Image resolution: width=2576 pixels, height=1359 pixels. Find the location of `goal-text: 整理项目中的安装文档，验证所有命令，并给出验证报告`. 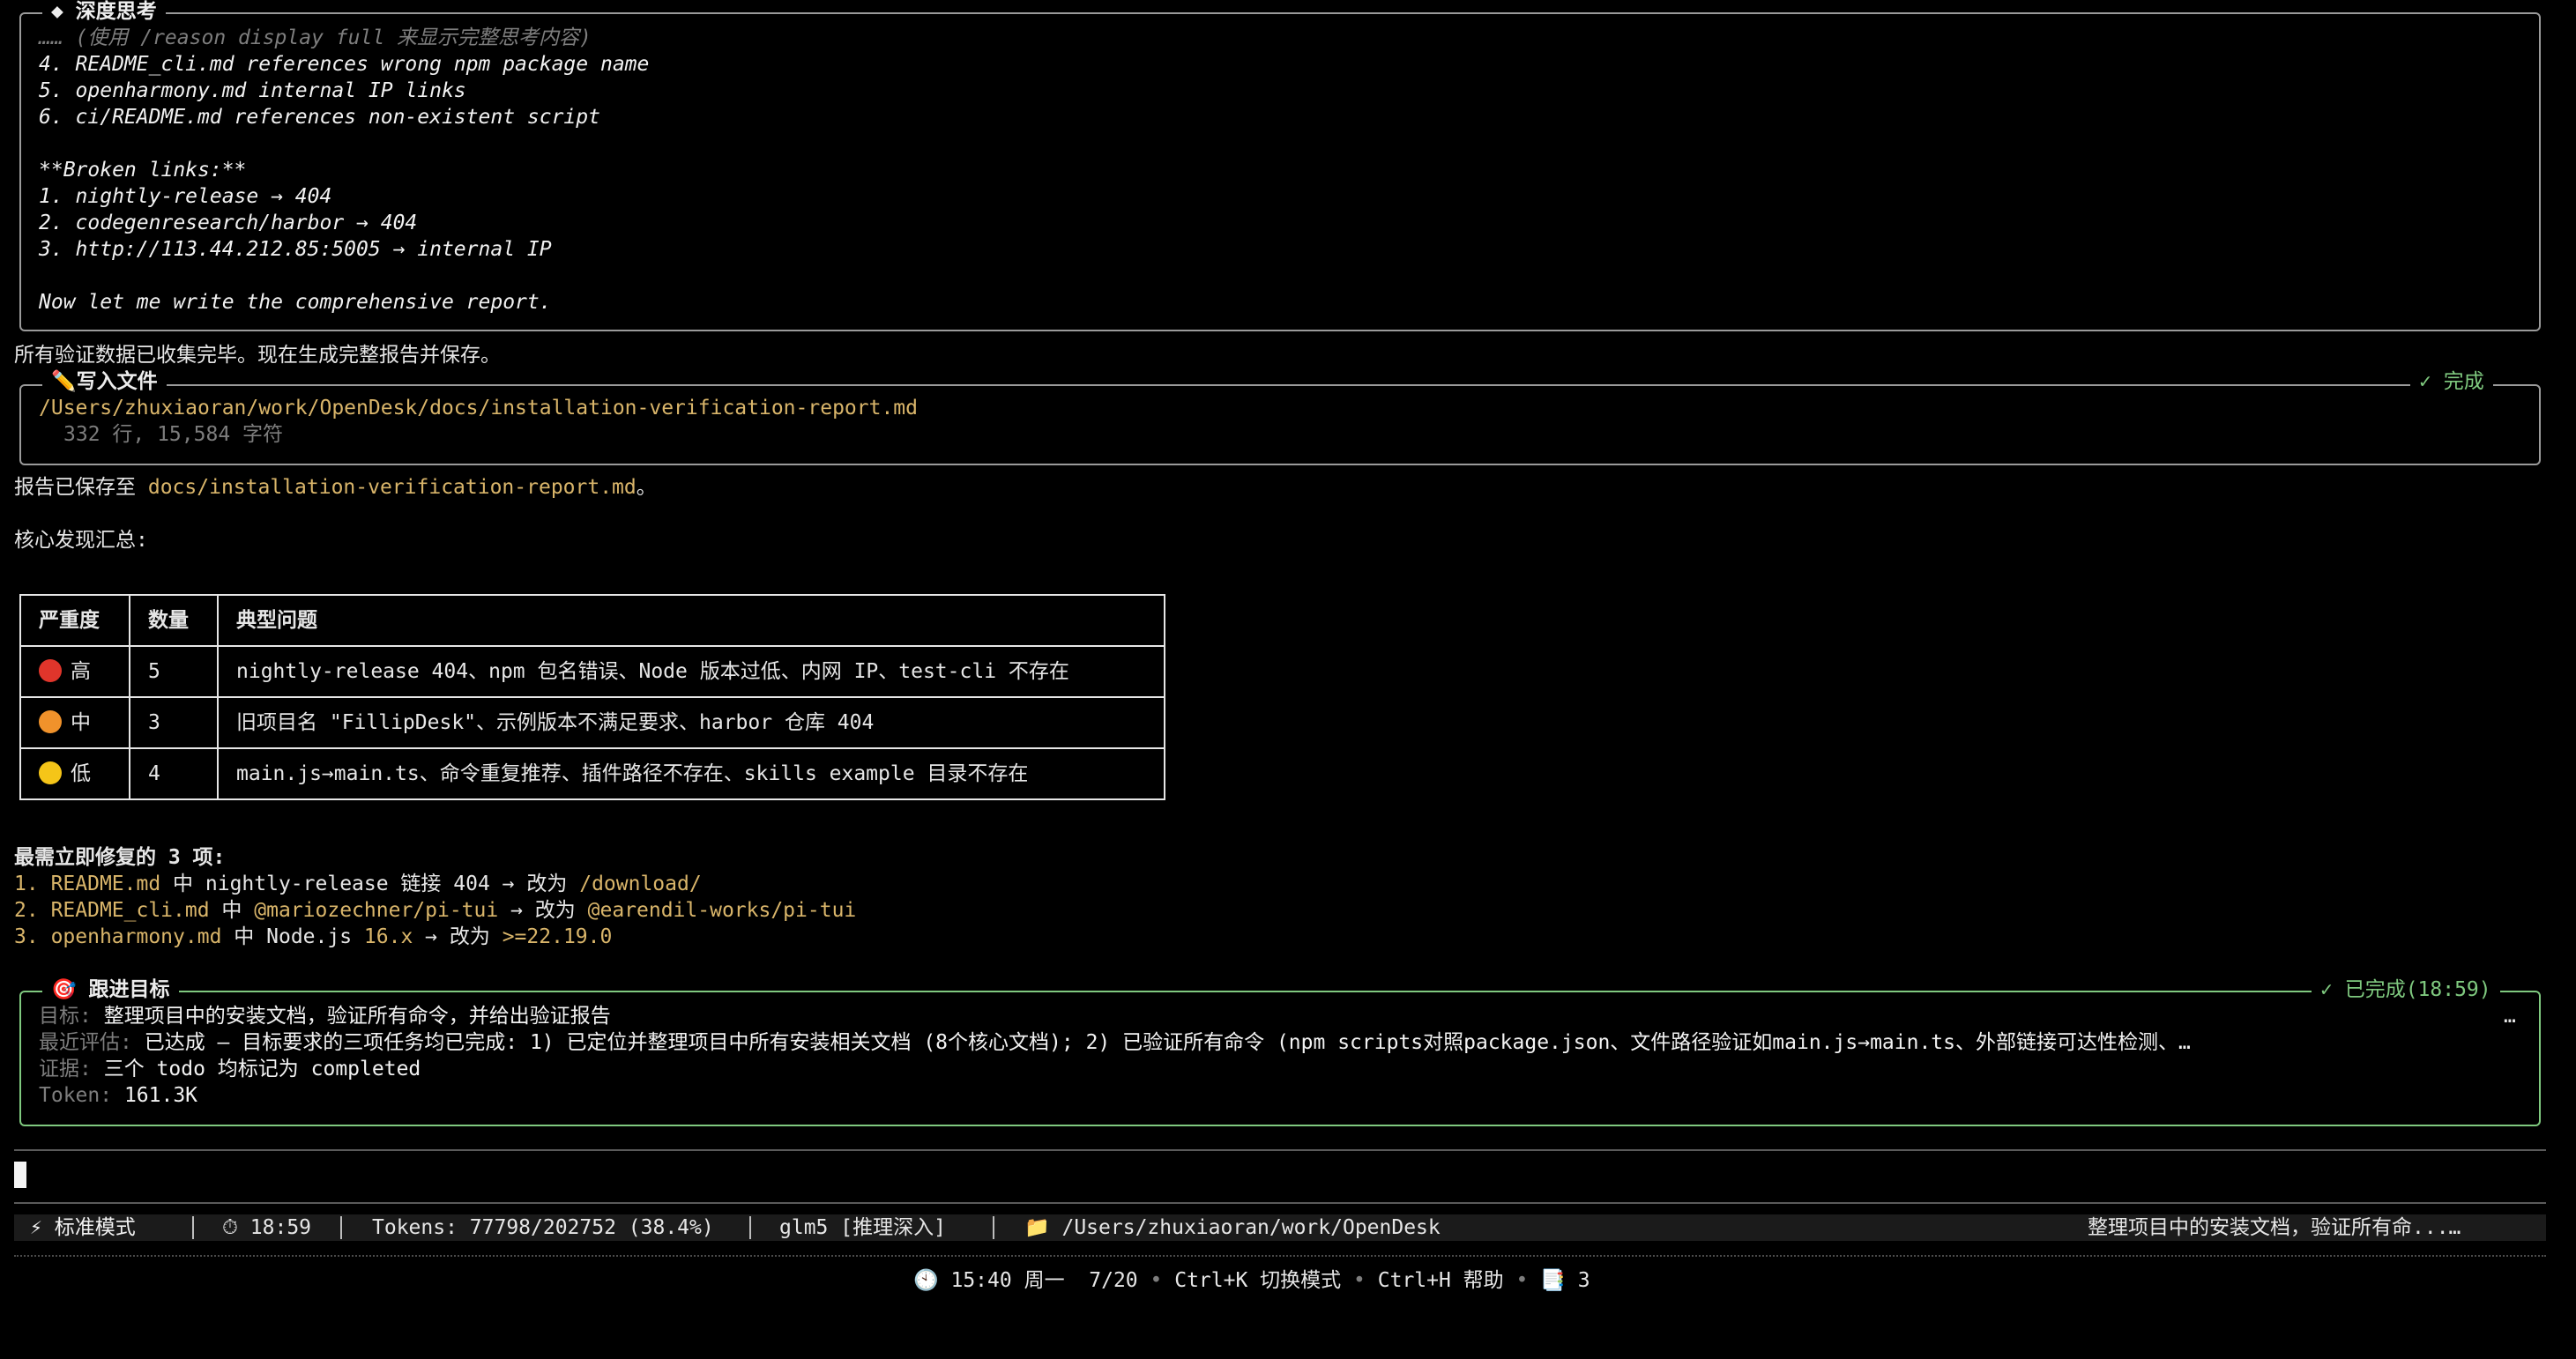

goal-text: 整理项目中的安装文档，验证所有命令，并给出验证报告 is located at coordinates (351, 1016).